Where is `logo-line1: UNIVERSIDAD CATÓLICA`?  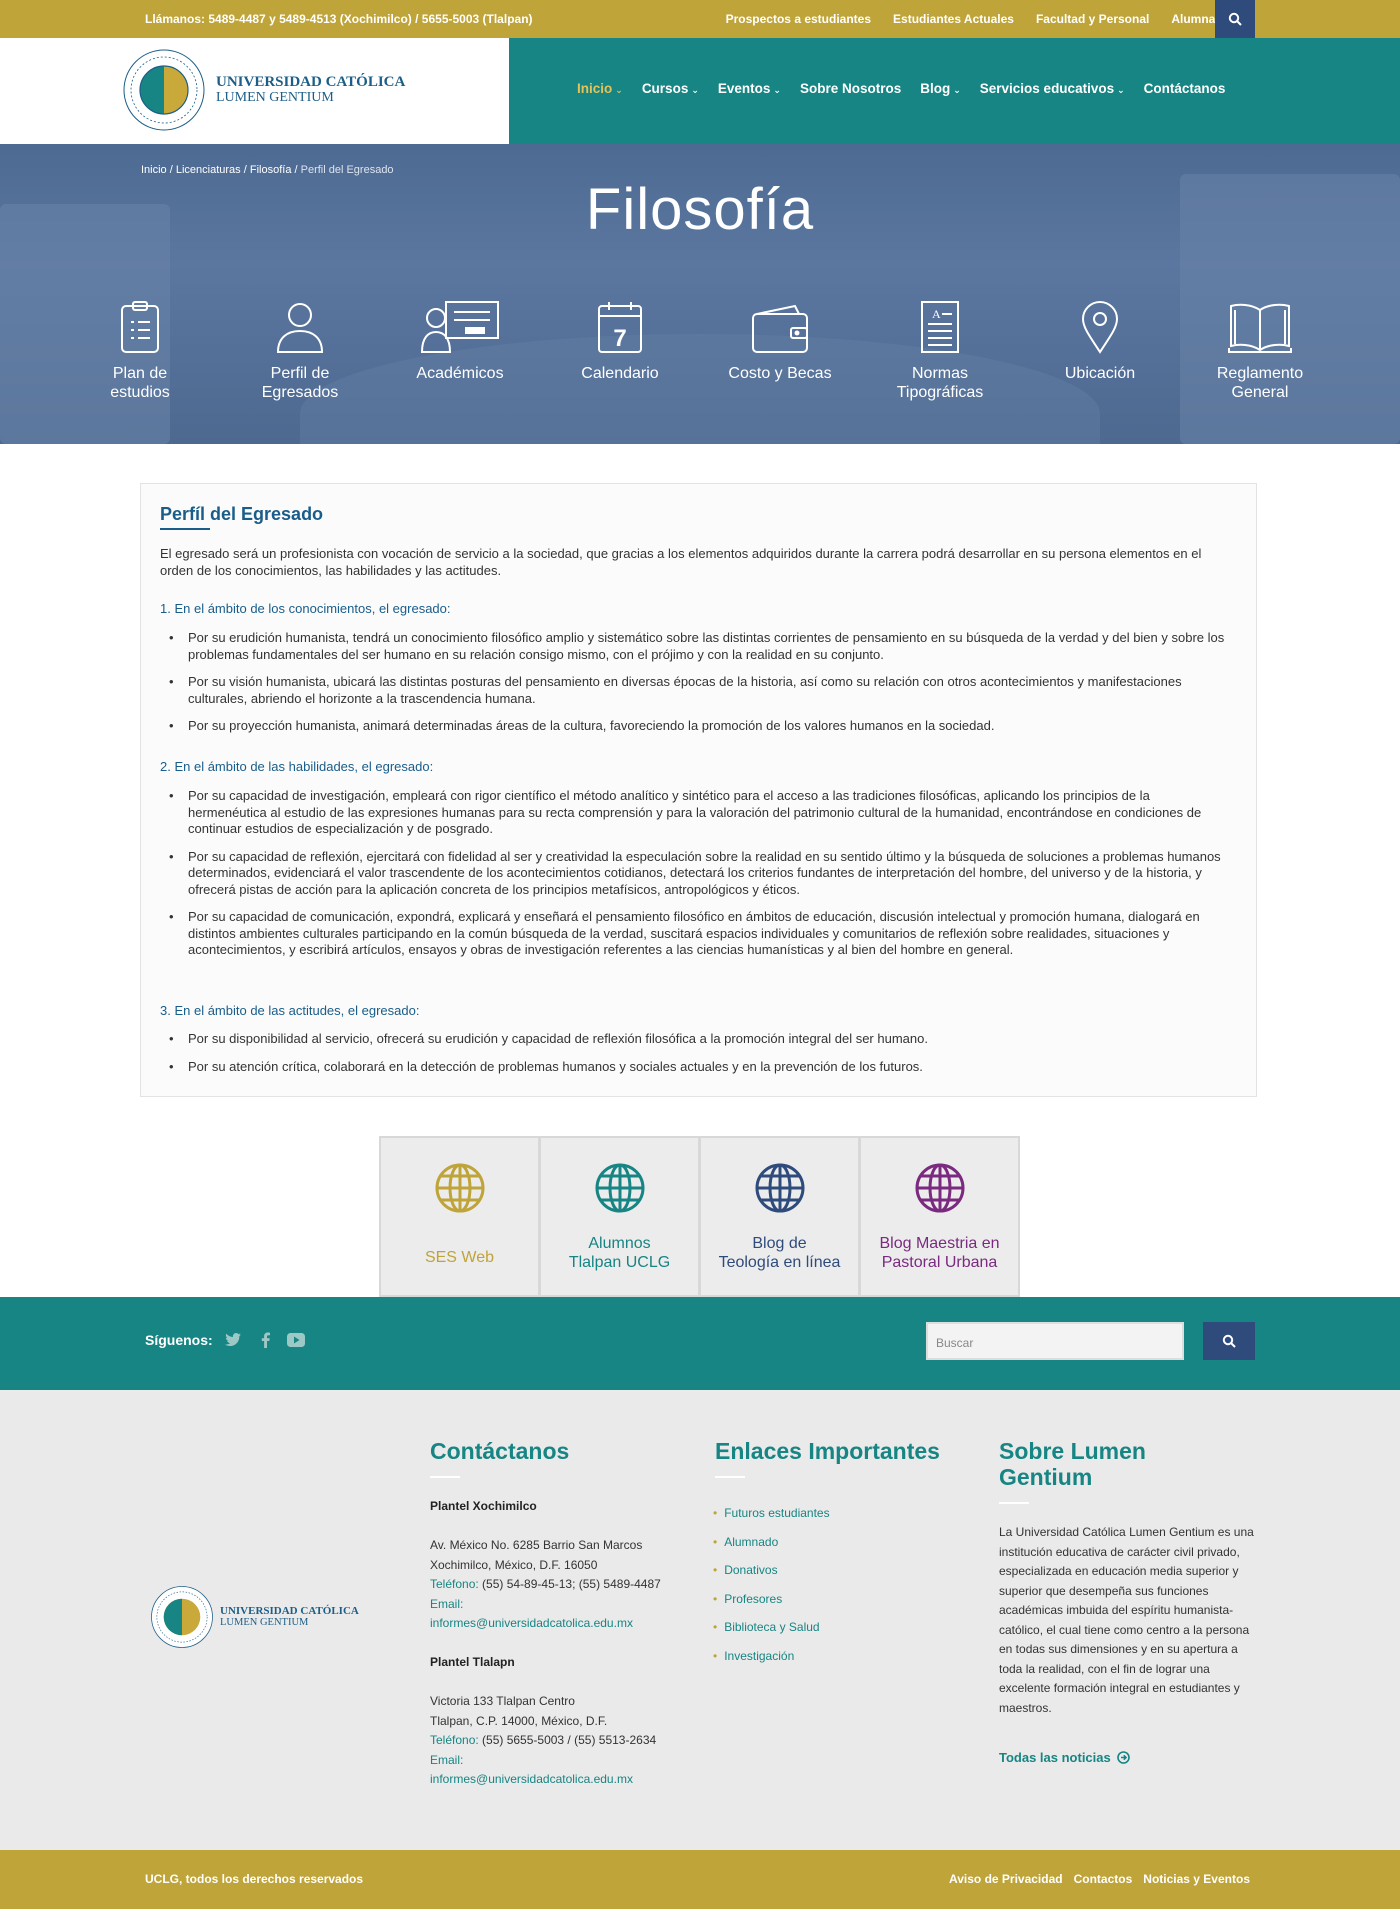
logo-line1: UNIVERSIDAD CATÓLICA is located at coordinates (289, 1610).